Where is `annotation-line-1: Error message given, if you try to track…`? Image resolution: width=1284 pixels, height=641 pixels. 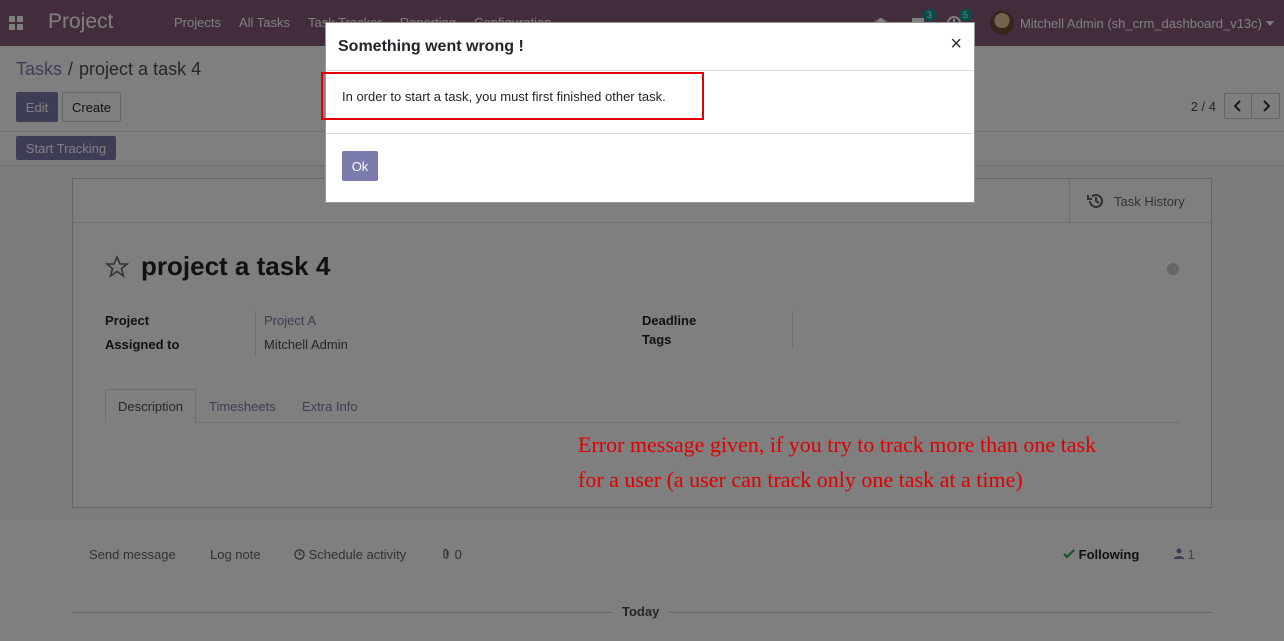 annotation-line-1: Error message given, if you try to track… is located at coordinates (837, 444).